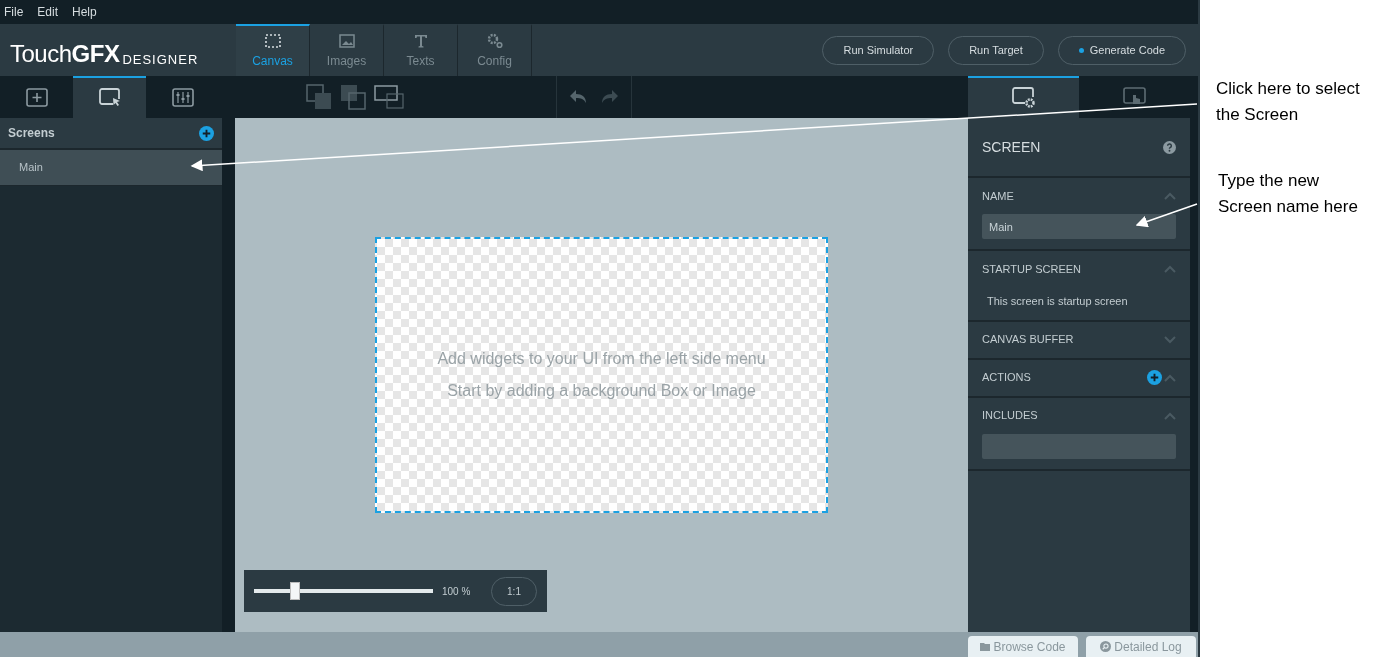  What do you see at coordinates (272, 41) in the screenshot?
I see `dotted-rectangle-icon` at bounding box center [272, 41].